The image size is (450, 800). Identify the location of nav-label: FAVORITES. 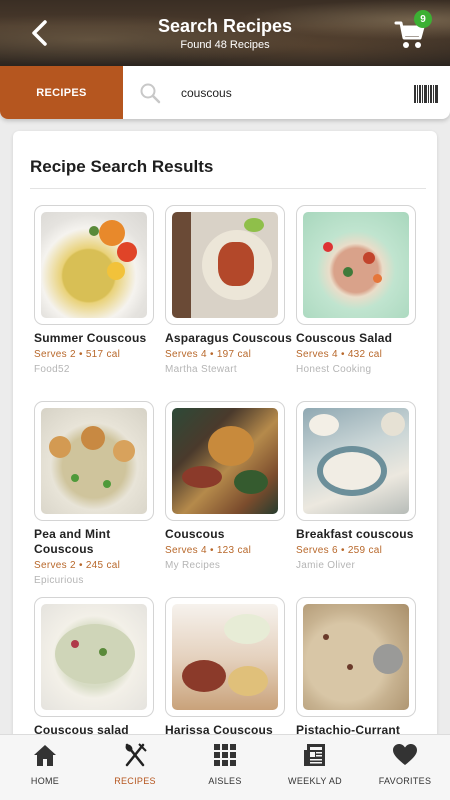
(405, 781).